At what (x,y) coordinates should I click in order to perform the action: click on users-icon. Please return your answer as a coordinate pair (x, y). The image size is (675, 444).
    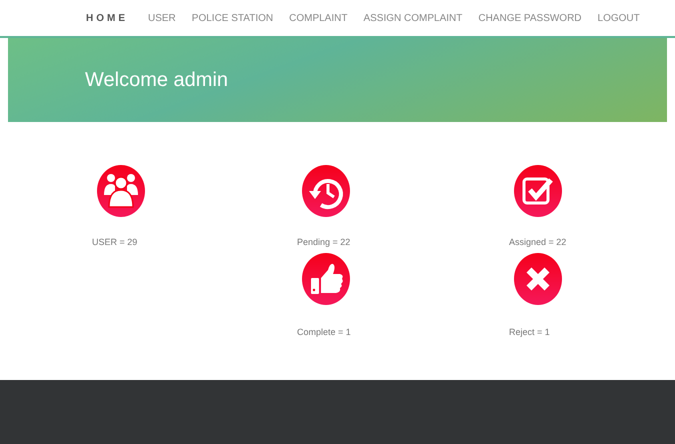
    Looking at the image, I should click on (121, 191).